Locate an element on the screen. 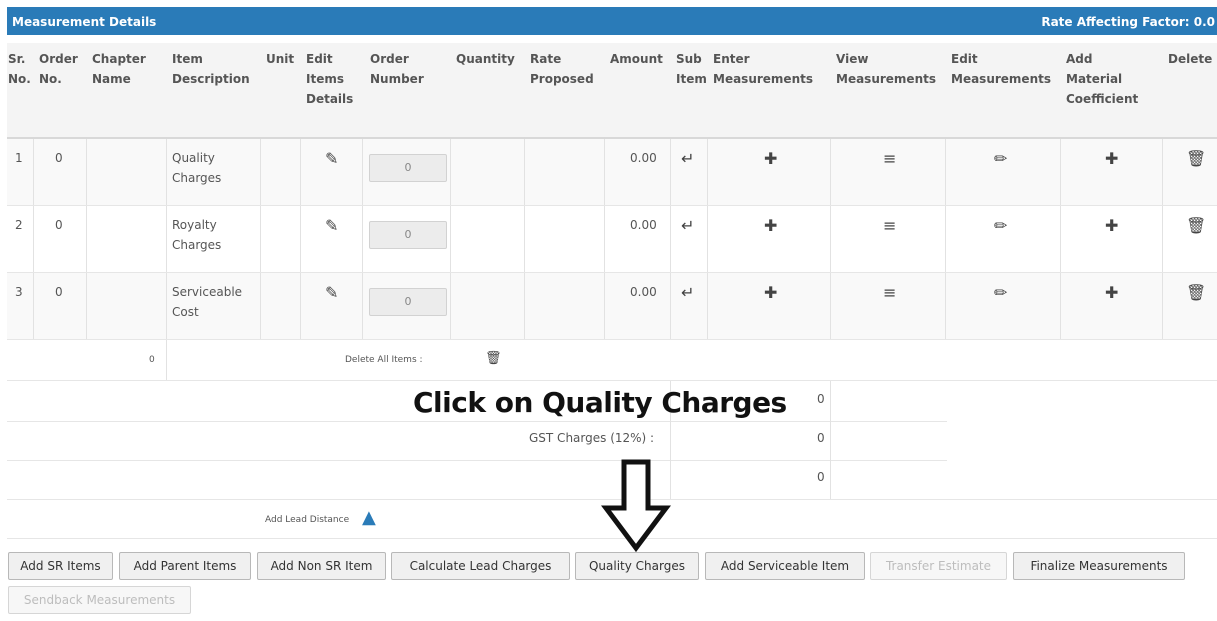 The width and height of the screenshot is (1217, 621). table-row: 3 0 Serviceable Cost ✎ 0 0.00 ↵ ✚ ≡ ✏ ✚ 🗑 is located at coordinates (612, 306).